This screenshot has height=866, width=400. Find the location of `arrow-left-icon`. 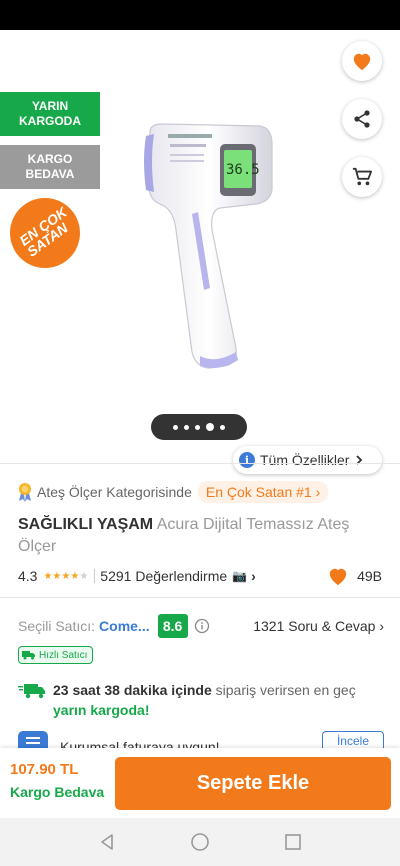

arrow-left-icon is located at coordinates (32, 61).